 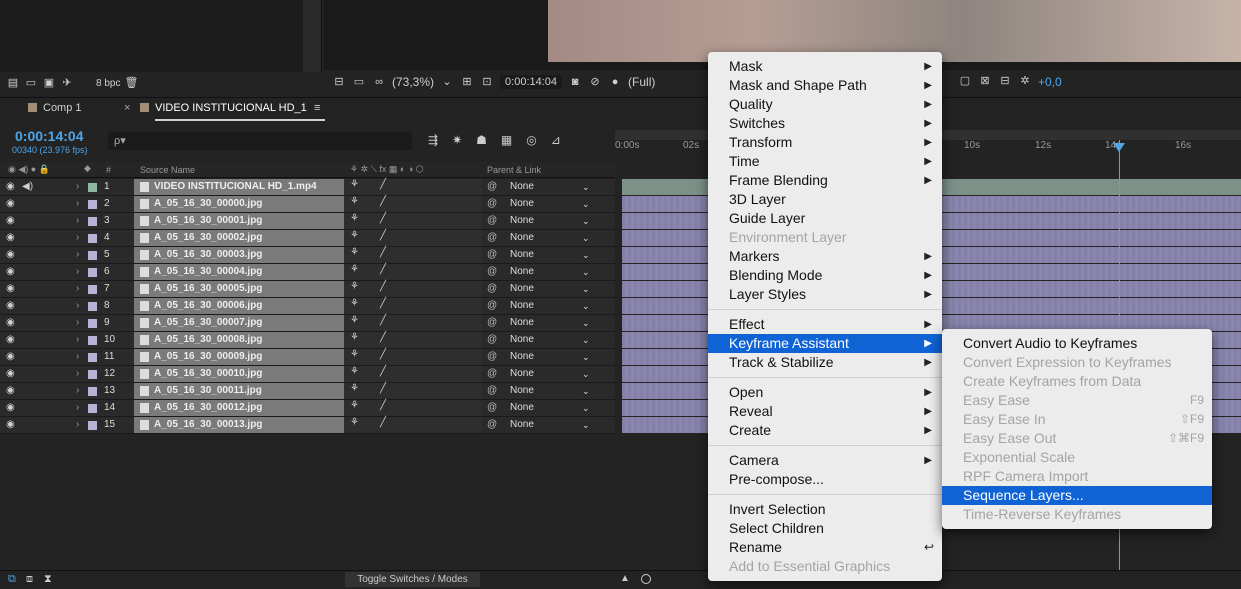 What do you see at coordinates (825, 104) in the screenshot?
I see `menu-item: Quality ▶` at bounding box center [825, 104].